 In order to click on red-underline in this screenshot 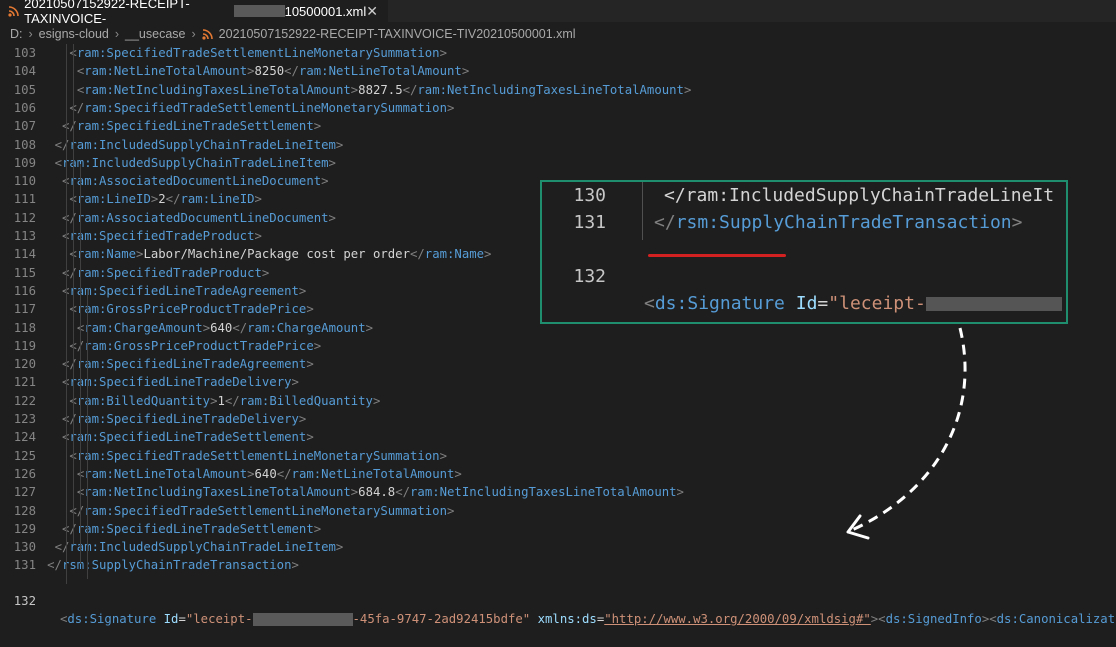, I will do `click(717, 255)`.